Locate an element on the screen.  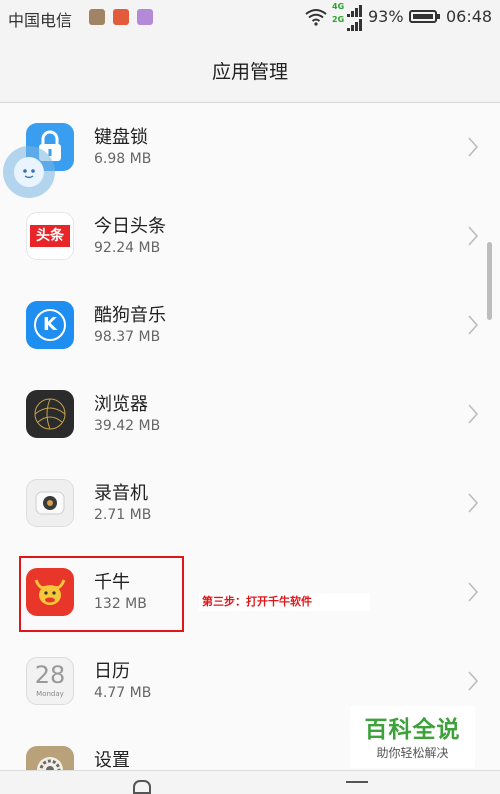
app-row-kugou: K 酷狗音乐 98.37 MB is located at coordinates (250, 326).